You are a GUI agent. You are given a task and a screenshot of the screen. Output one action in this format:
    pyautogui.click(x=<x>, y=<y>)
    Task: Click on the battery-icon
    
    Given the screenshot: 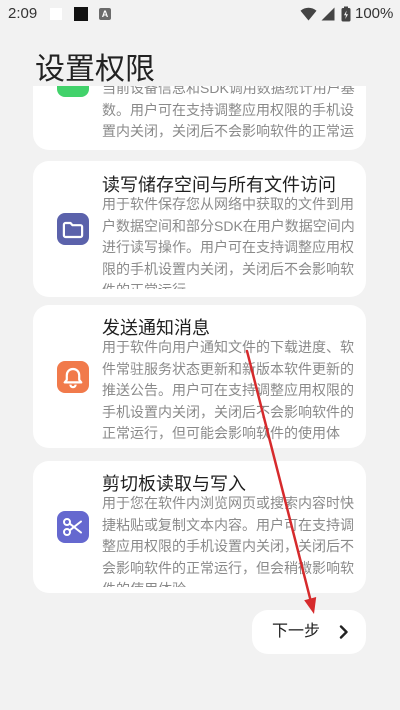 What is the action you would take?
    pyautogui.click(x=346, y=14)
    